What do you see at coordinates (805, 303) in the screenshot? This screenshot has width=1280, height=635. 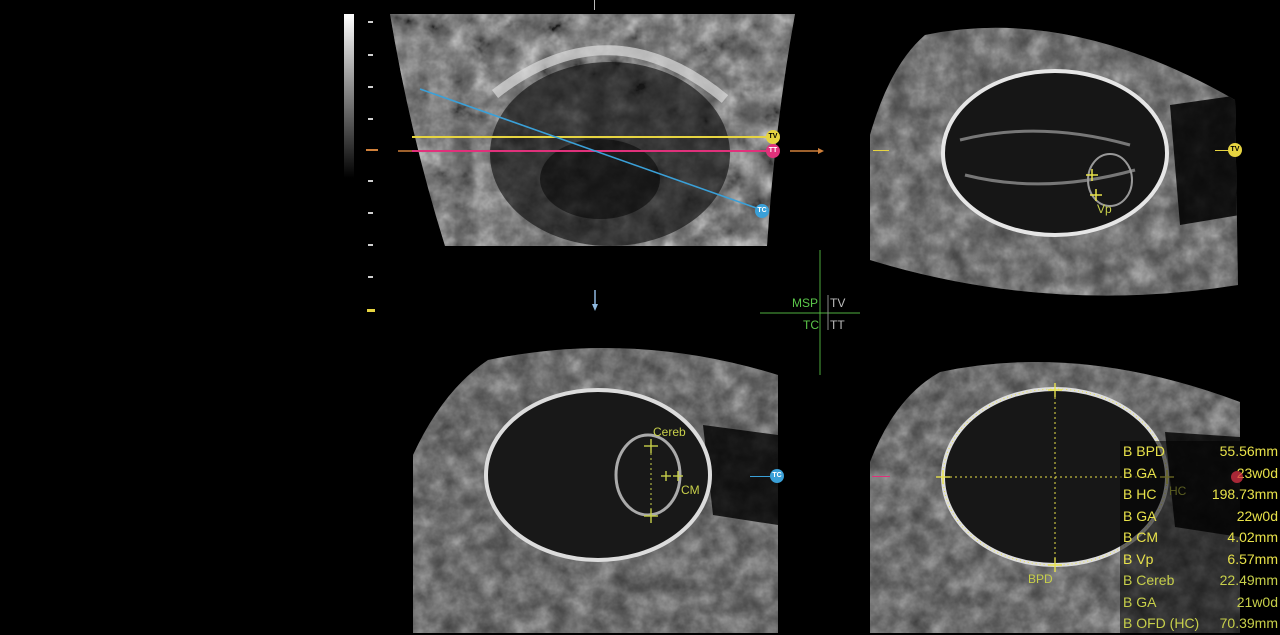 I see `msp-label: MSP` at bounding box center [805, 303].